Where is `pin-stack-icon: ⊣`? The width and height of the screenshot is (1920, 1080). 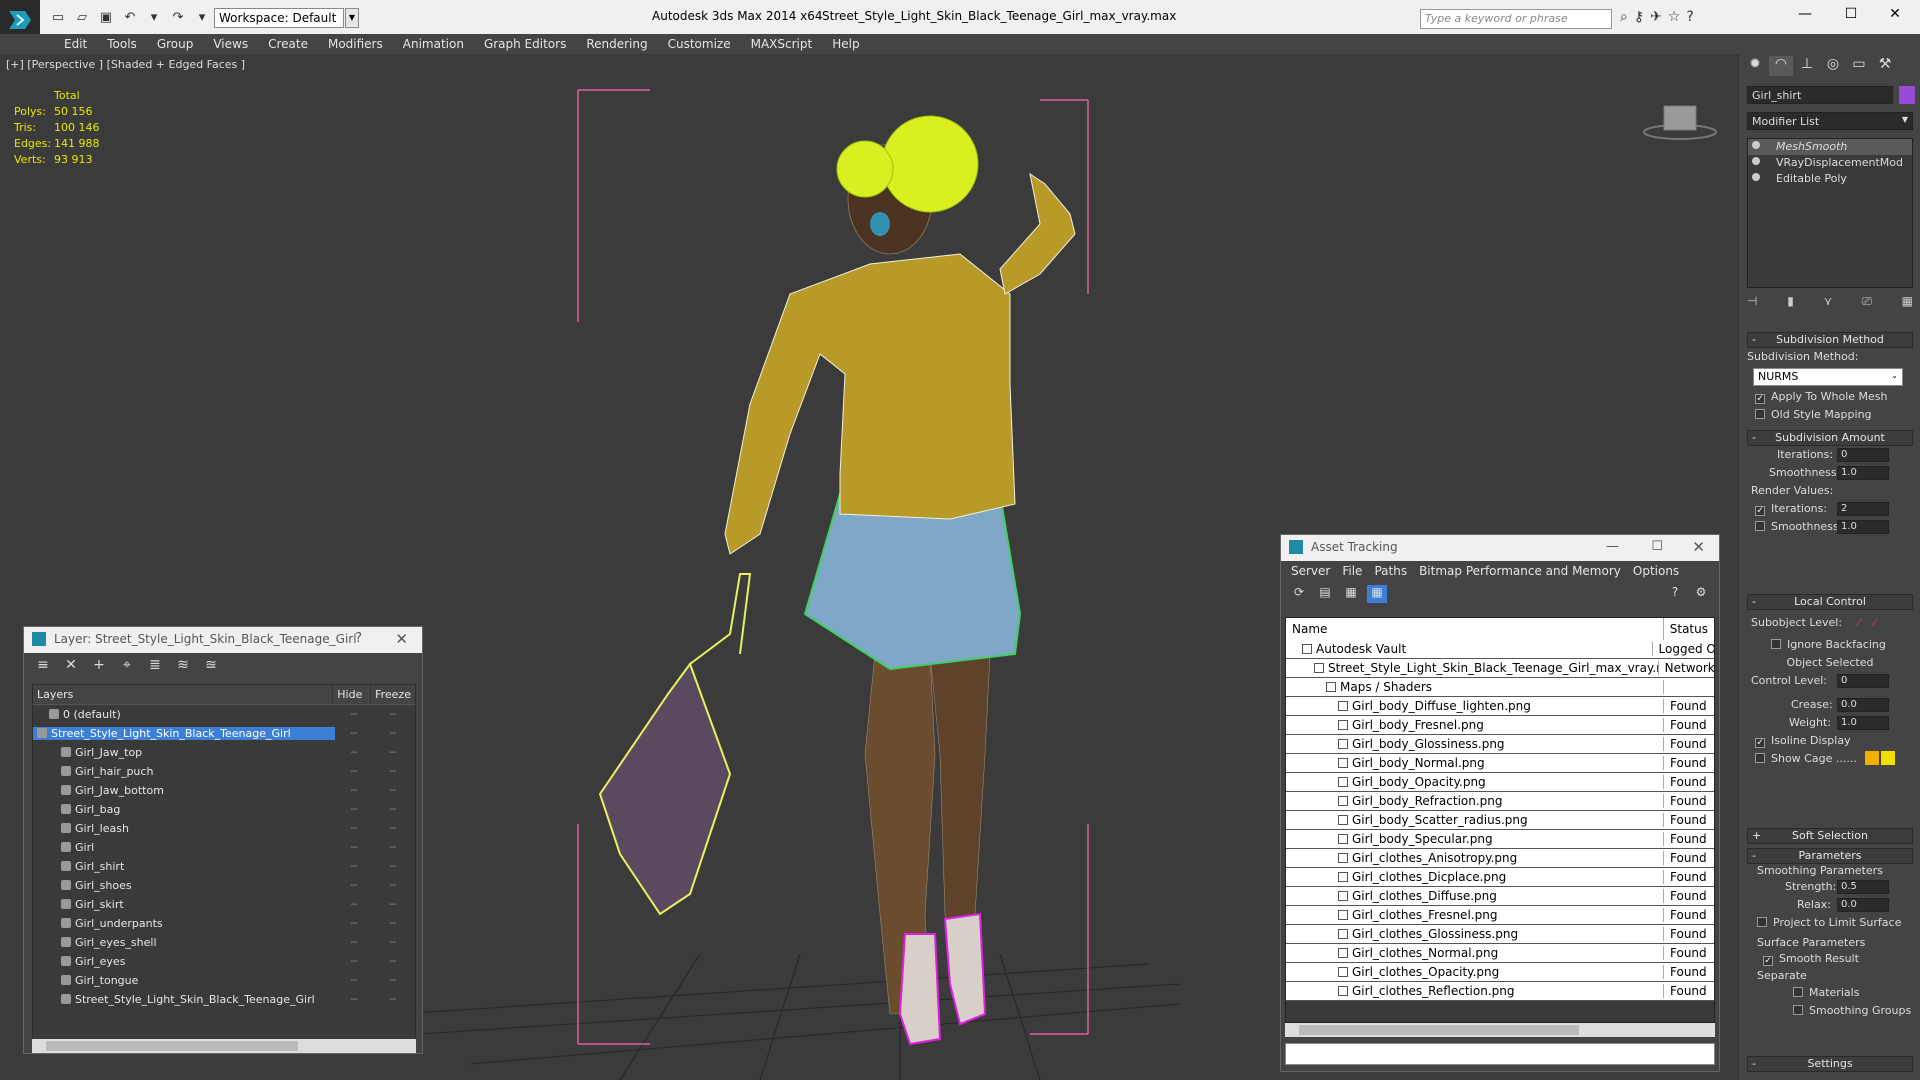
pin-stack-icon: ⊣ is located at coordinates (1752, 304).